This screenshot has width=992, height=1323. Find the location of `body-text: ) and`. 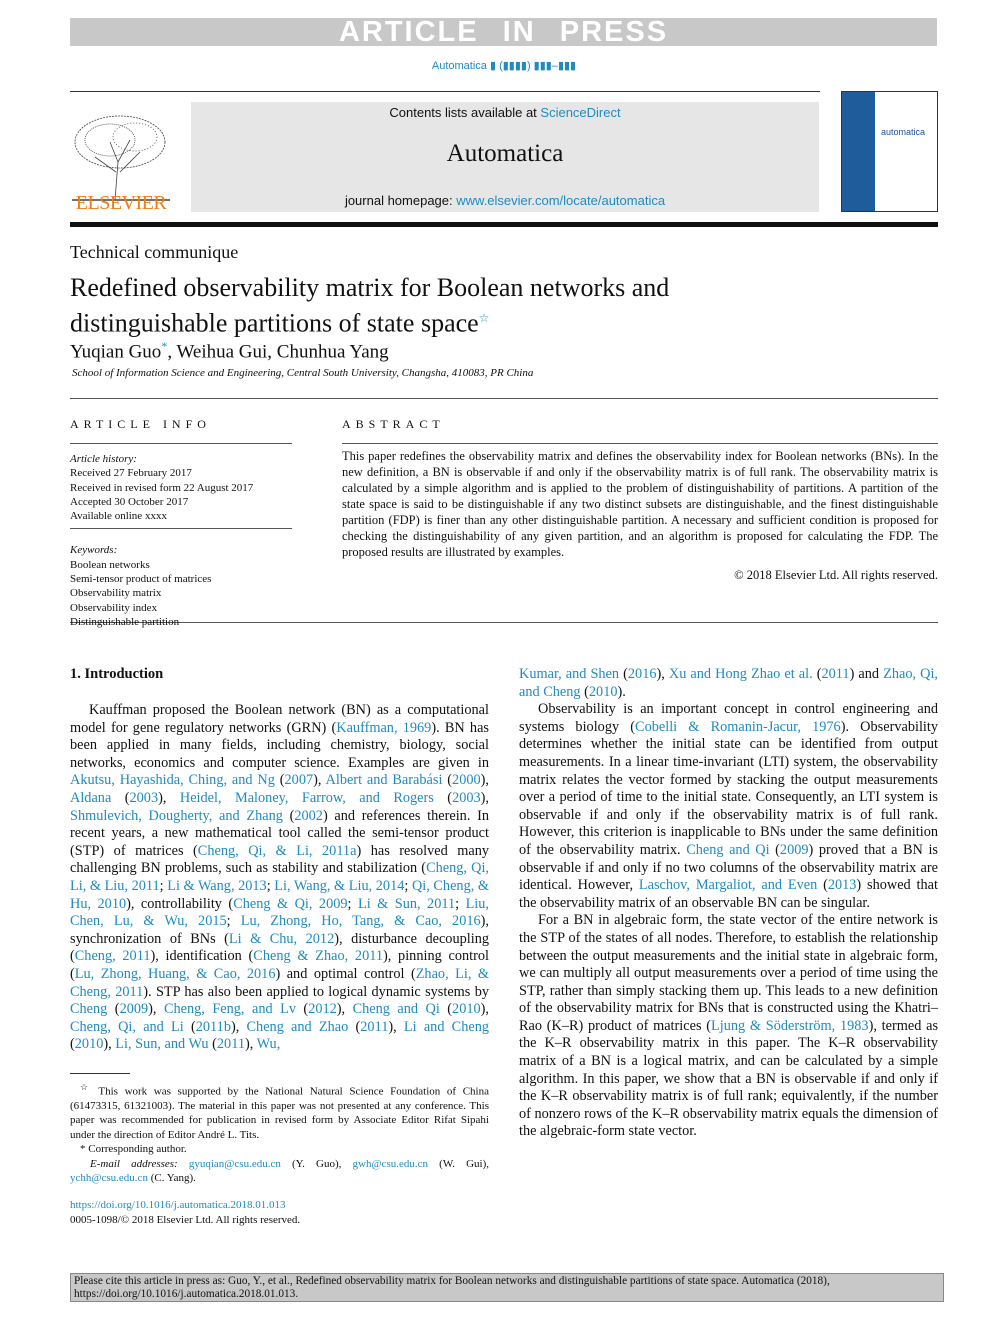

body-text: ) and is located at coordinates (866, 674).